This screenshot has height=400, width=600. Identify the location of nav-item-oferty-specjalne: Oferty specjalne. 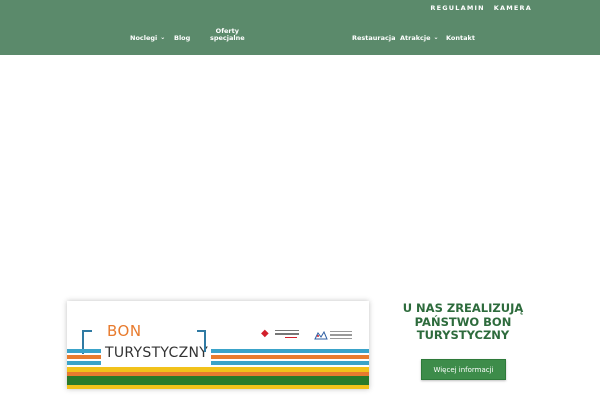
(227, 35).